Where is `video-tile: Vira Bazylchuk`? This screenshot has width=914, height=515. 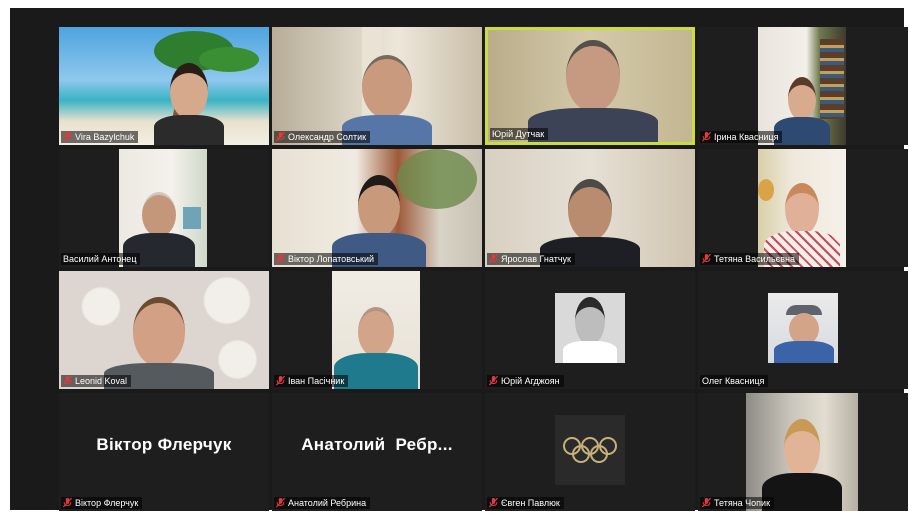
video-tile: Vira Bazylchuk is located at coordinates (164, 86).